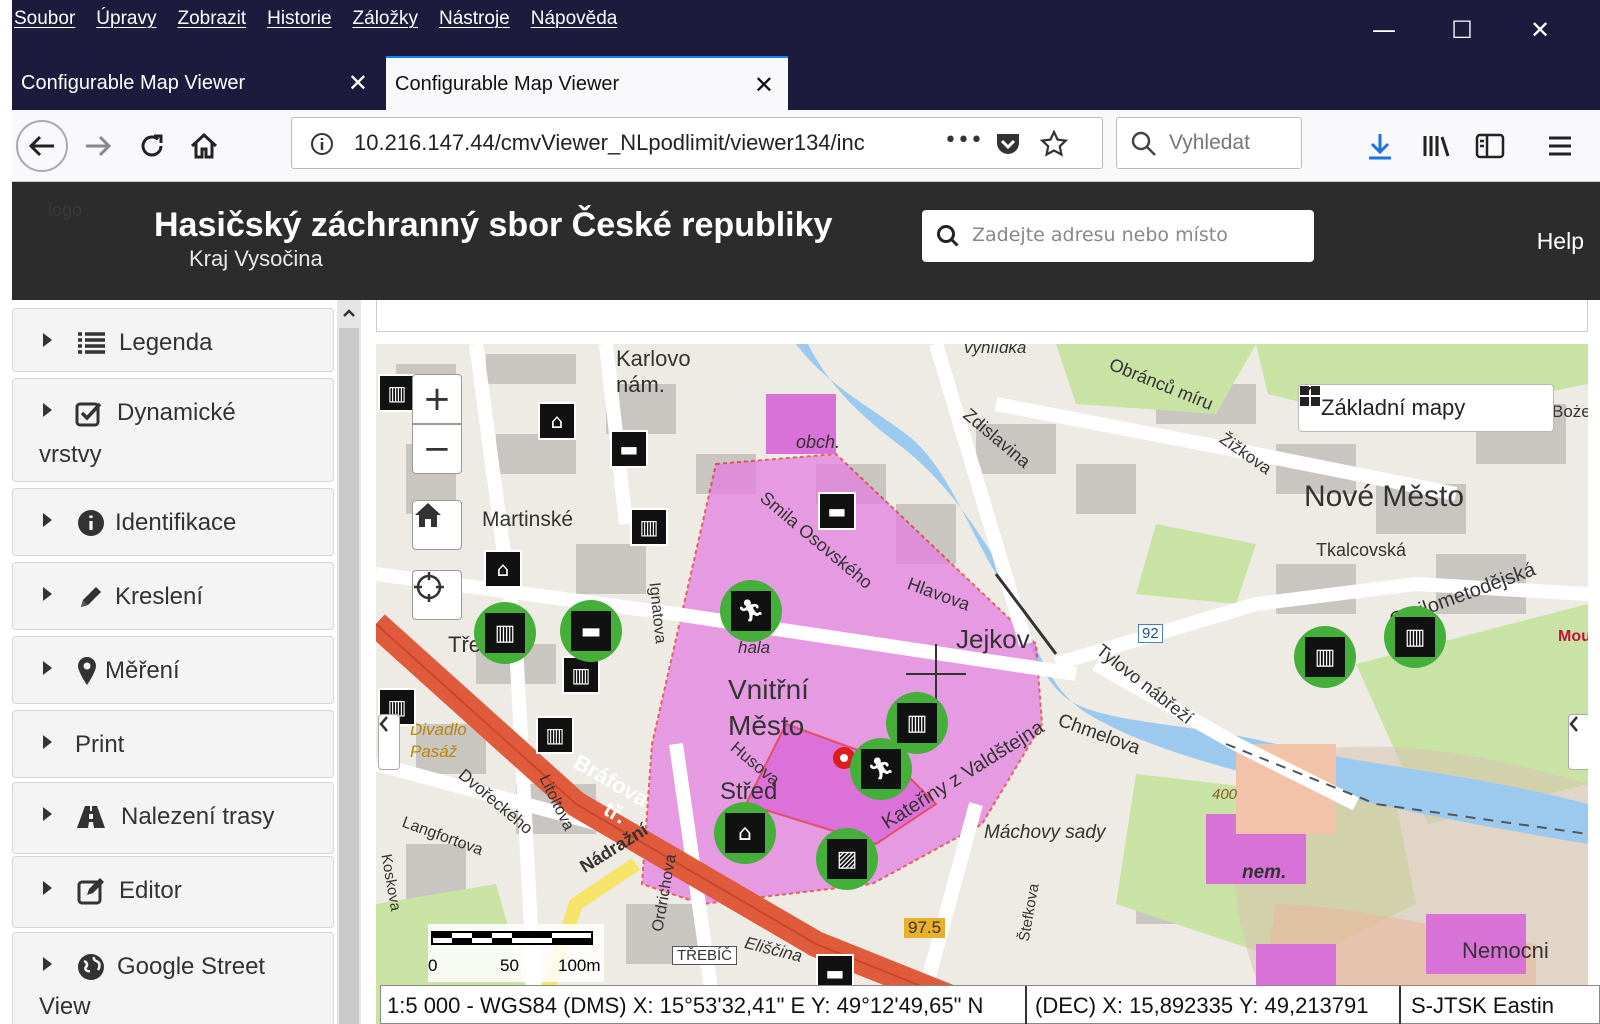 Image resolution: width=1600 pixels, height=1024 pixels. Describe the element at coordinates (173, 670) in the screenshot. I see `panel-mereni: Měření` at that location.